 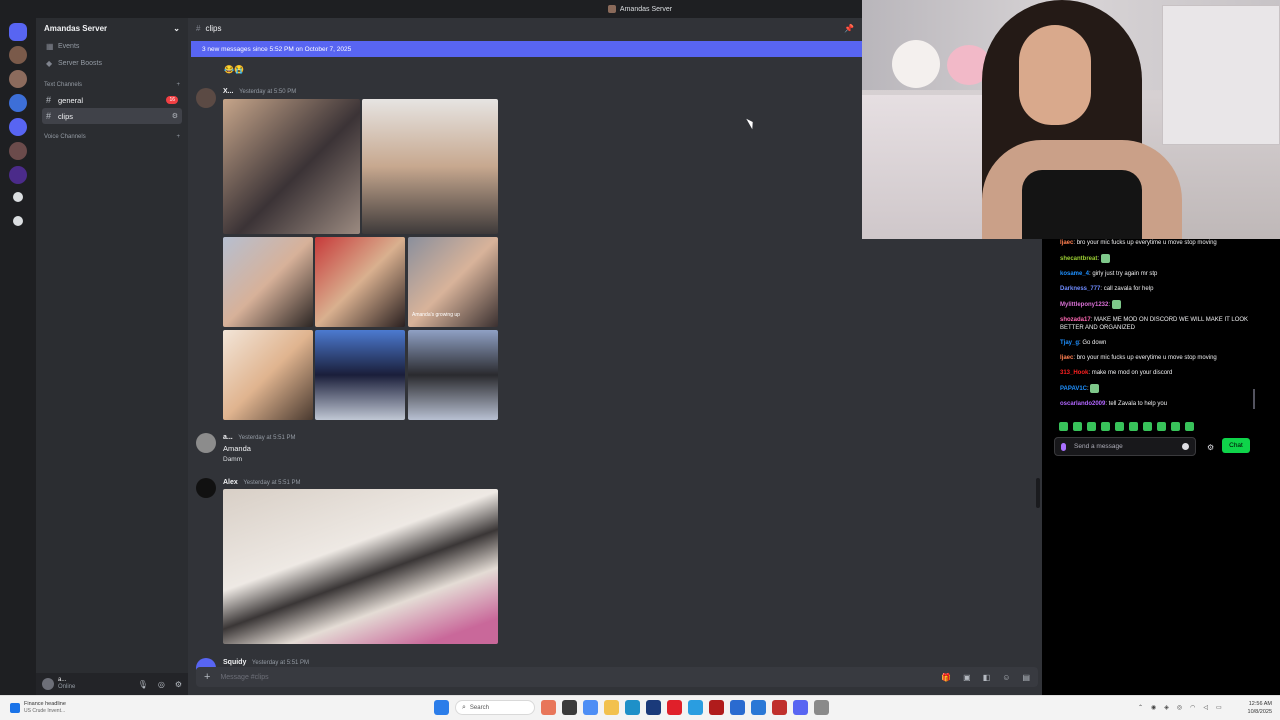 What do you see at coordinates (495, 707) in the screenshot?
I see `taskbar-search: ⌕ Search` at bounding box center [495, 707].